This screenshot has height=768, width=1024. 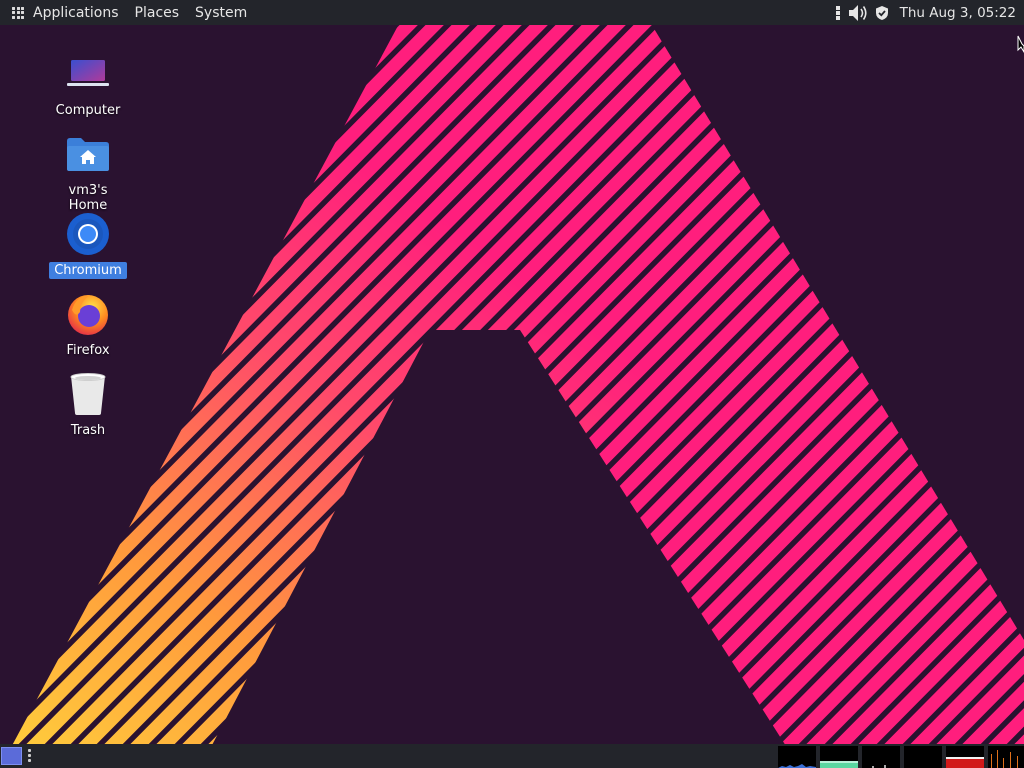 What do you see at coordinates (88, 110) in the screenshot?
I see `desktop-icon-label: Computer` at bounding box center [88, 110].